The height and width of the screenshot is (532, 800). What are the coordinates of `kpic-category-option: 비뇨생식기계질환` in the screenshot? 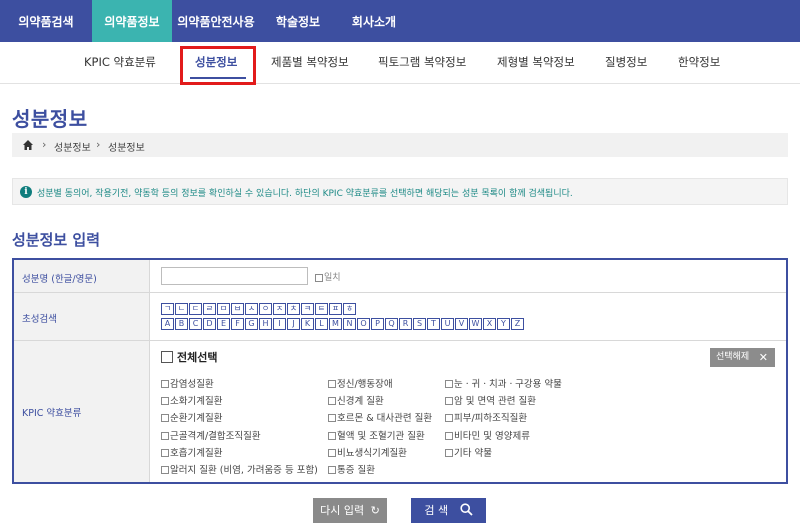 It's located at (367, 452).